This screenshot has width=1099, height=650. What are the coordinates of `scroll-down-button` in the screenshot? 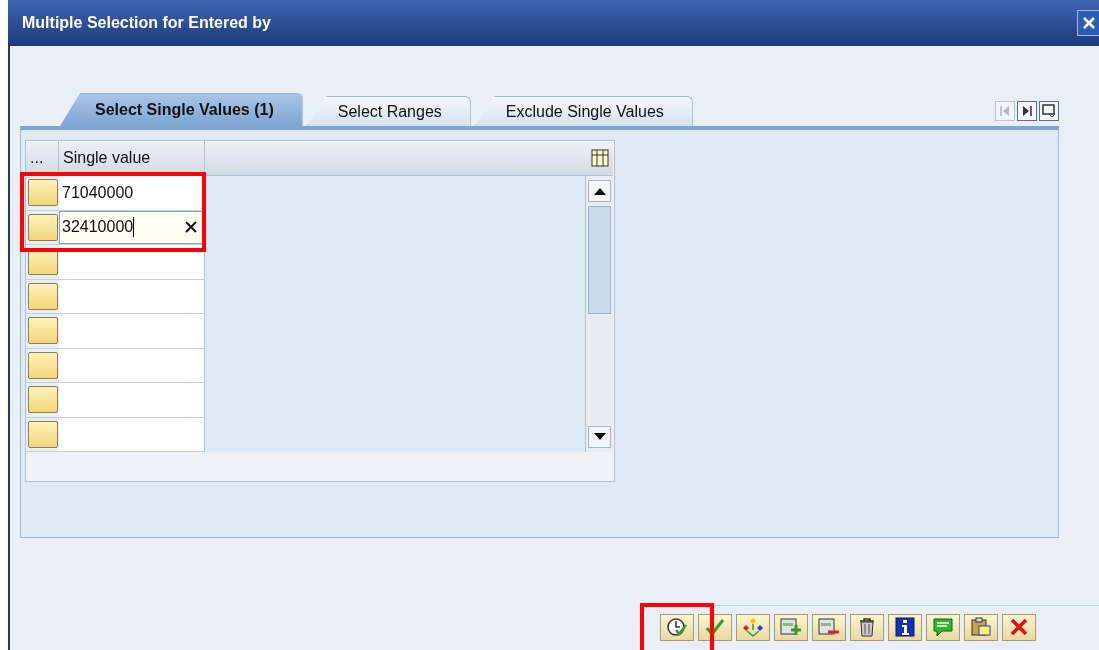 It's located at (599, 437).